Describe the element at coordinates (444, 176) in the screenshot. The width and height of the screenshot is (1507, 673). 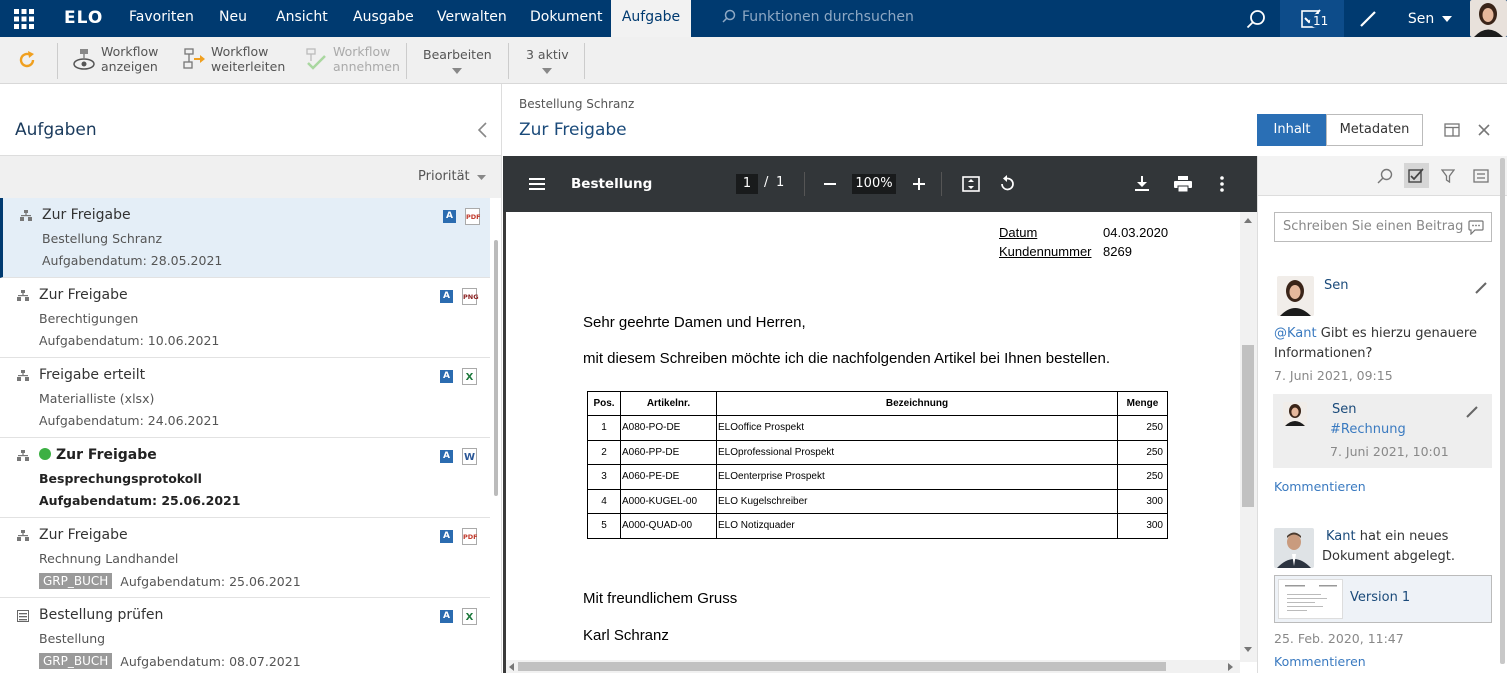
I see `sort-priority-dropdown: Priorität` at that location.